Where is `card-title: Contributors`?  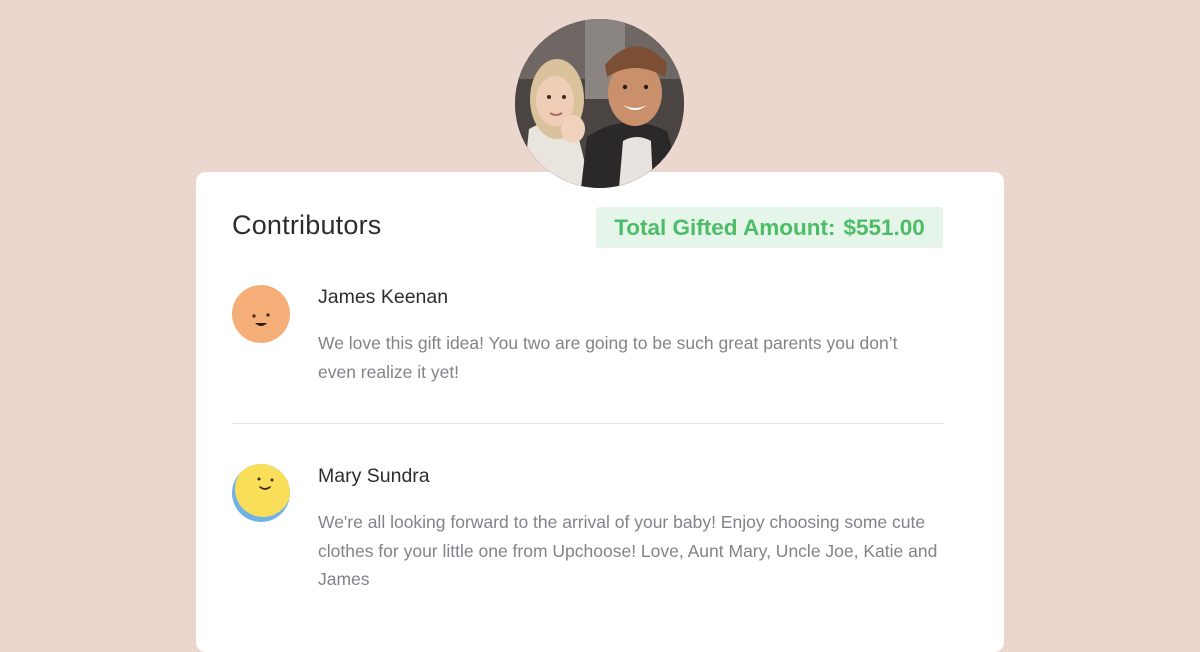 card-title: Contributors is located at coordinates (307, 225).